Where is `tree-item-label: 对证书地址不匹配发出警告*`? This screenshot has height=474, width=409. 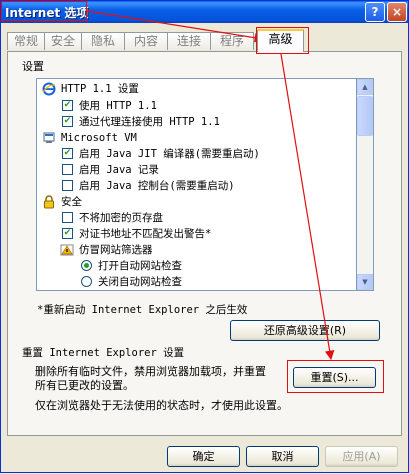
tree-item-label: 对证书地址不匹配发出警告* is located at coordinates (145, 234).